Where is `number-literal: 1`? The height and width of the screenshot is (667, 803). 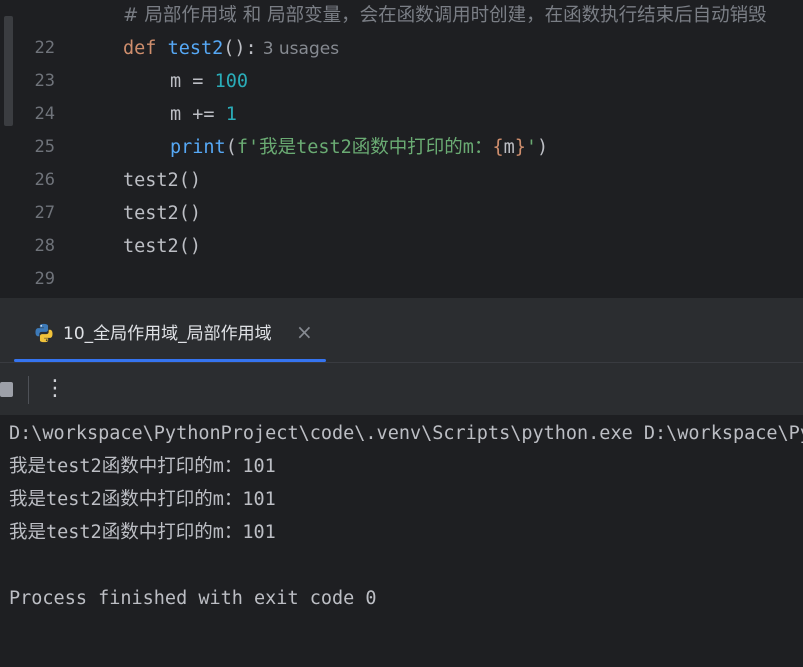 number-literal: 1 is located at coordinates (231, 114).